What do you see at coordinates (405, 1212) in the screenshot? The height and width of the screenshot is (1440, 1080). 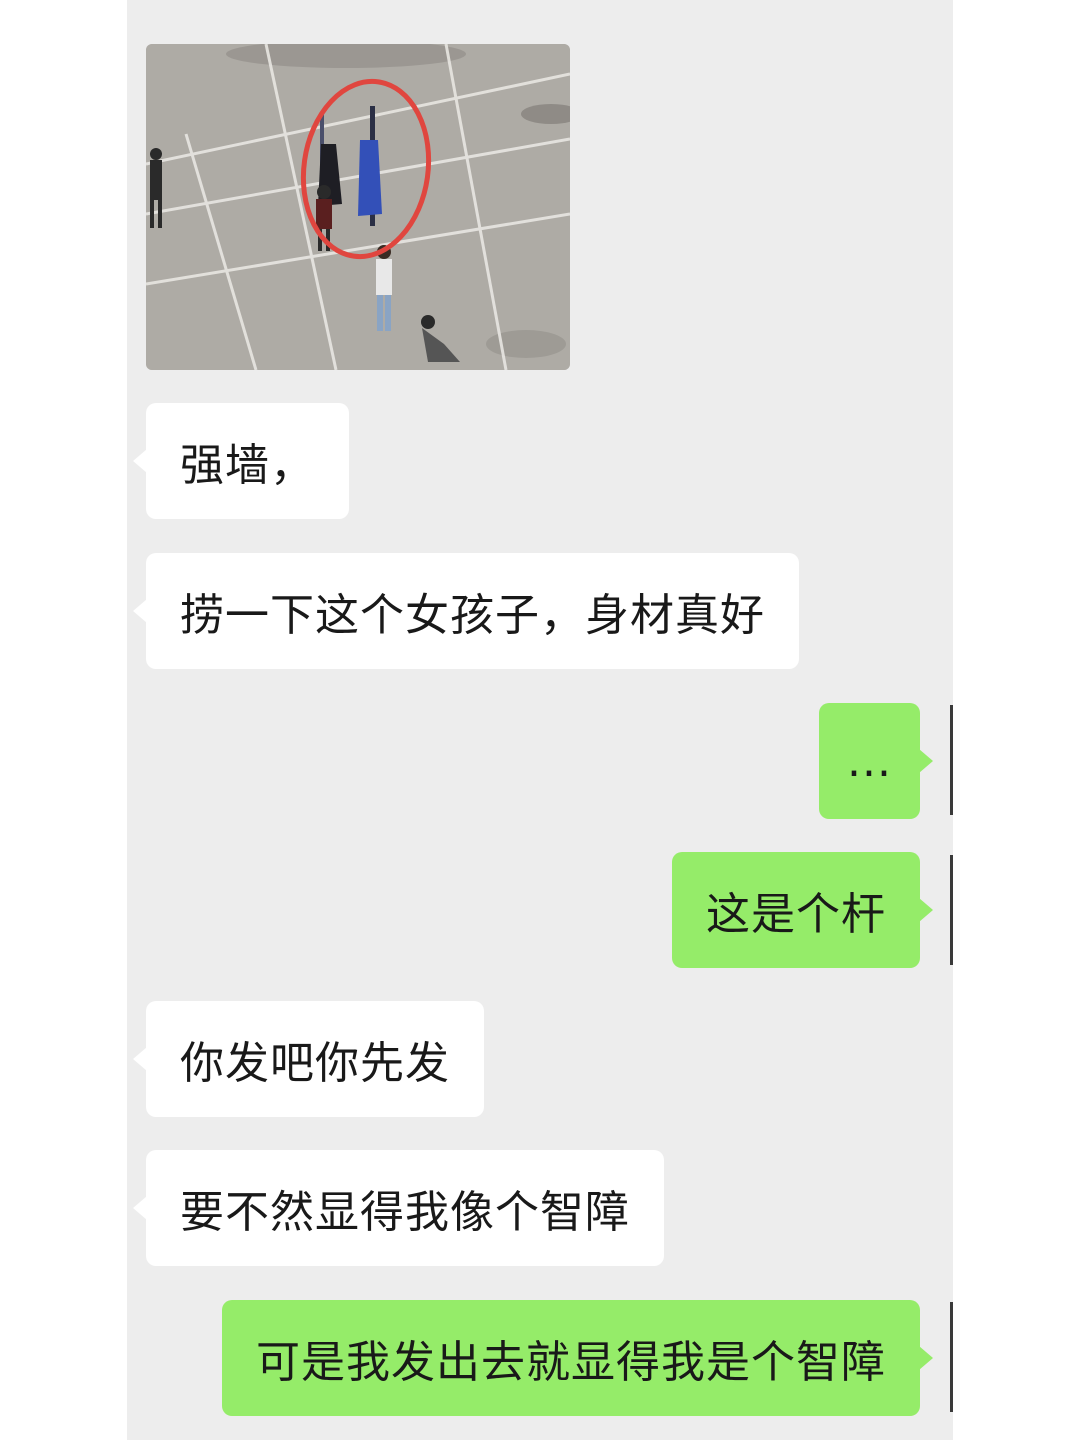 I see `message-text: 要不然显得我像个智障` at bounding box center [405, 1212].